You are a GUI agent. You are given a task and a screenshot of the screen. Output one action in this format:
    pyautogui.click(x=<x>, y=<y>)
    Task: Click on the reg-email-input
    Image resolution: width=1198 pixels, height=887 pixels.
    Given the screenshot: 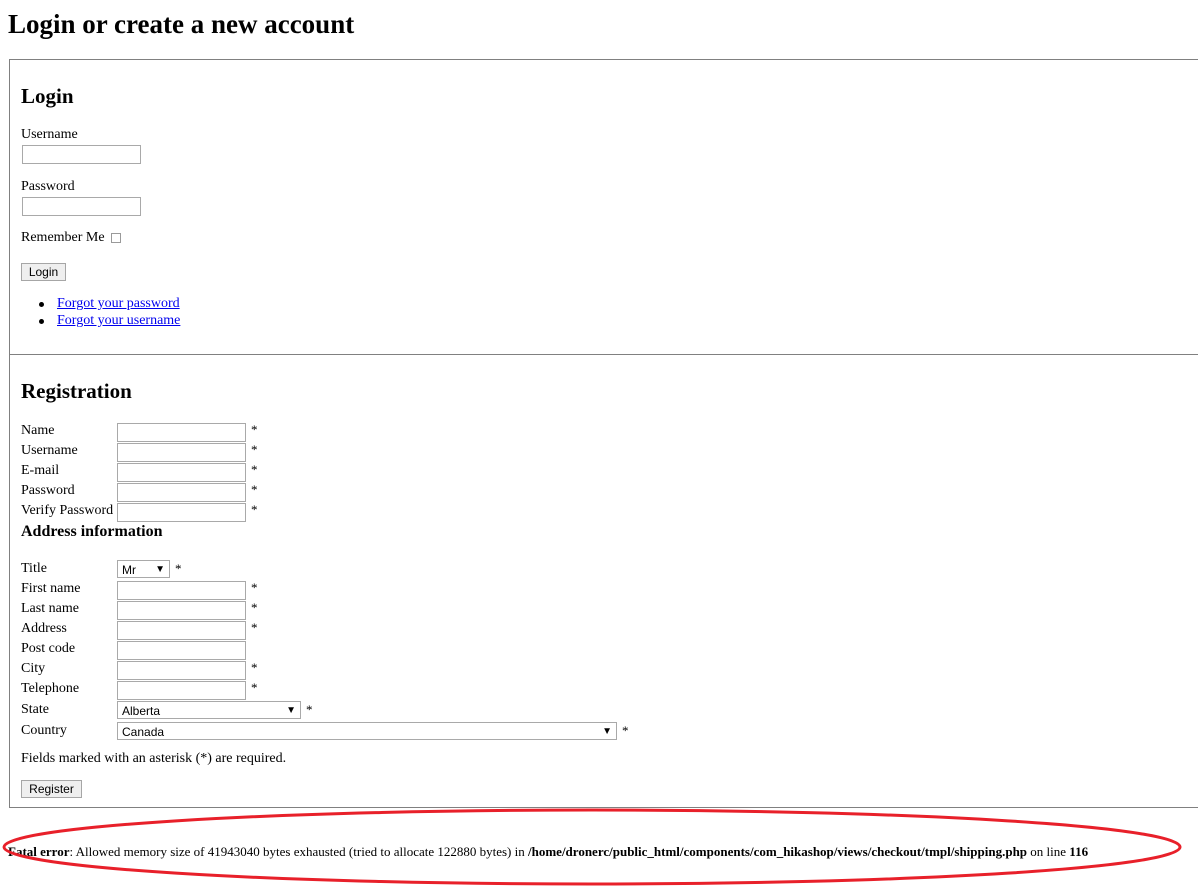 What is the action you would take?
    pyautogui.click(x=181, y=472)
    